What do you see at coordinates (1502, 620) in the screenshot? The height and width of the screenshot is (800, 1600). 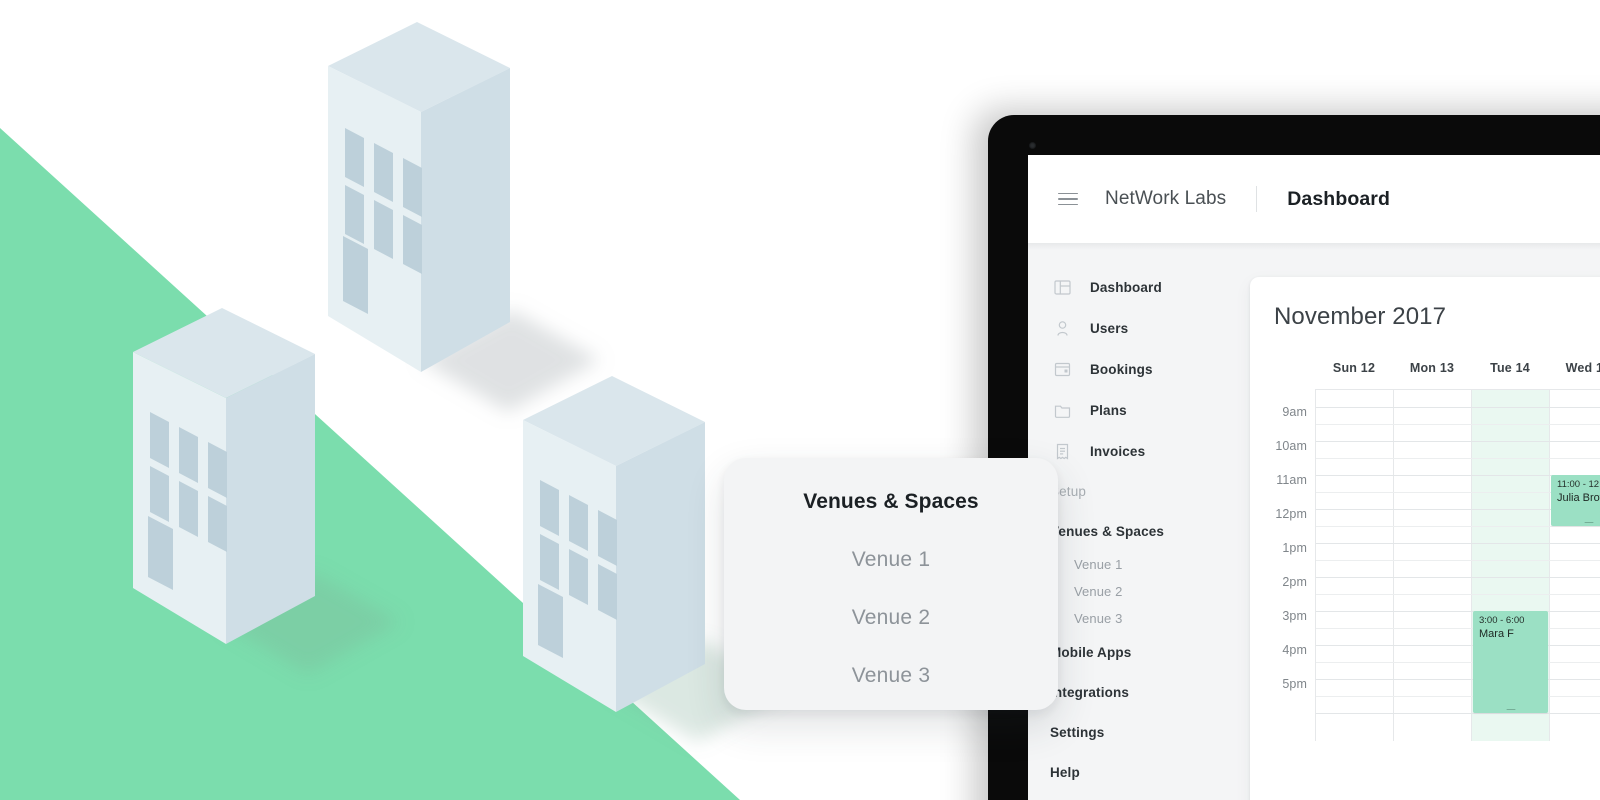 I see `event-time: 3:00 - 6:00` at bounding box center [1502, 620].